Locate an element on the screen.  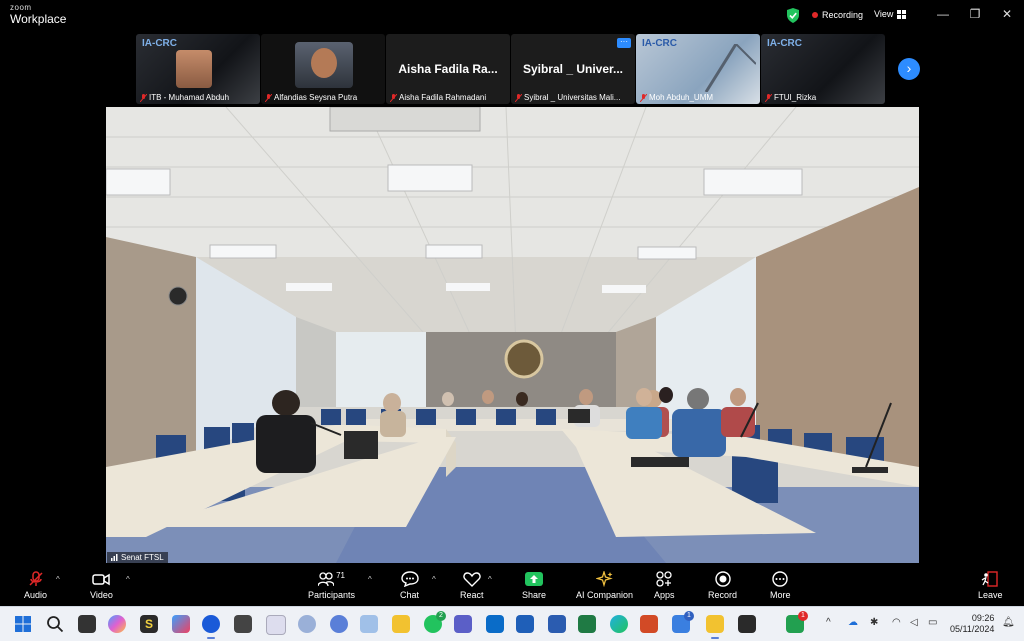
clock-date: 05/11/2024 is located at coordinates (972, 629).